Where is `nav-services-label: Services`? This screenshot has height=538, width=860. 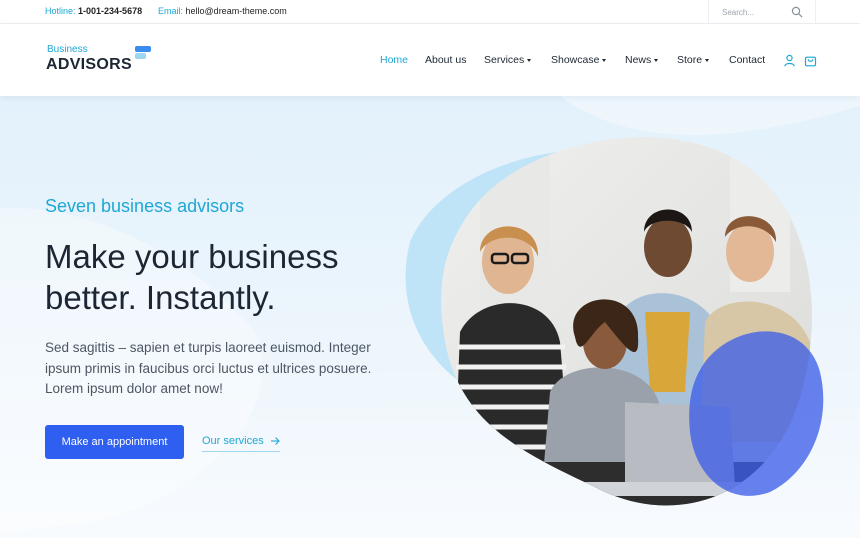
nav-services-label: Services is located at coordinates (504, 60).